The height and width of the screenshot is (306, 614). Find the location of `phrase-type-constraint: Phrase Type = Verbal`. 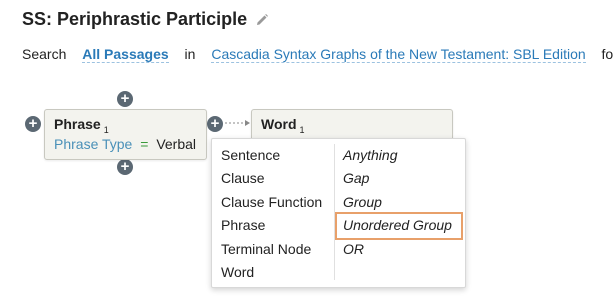

phrase-type-constraint: Phrase Type = Verbal is located at coordinates (125, 144).